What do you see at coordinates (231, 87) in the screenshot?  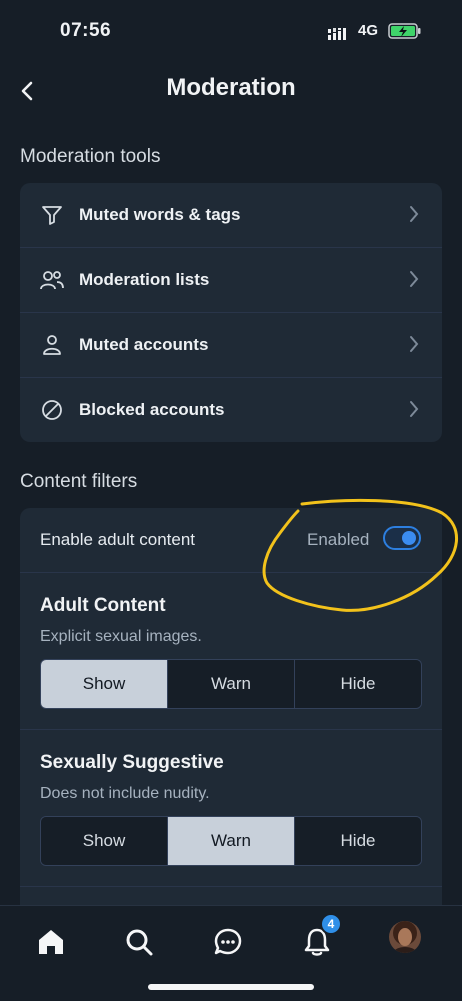 I see `page-title: Moderation` at bounding box center [231, 87].